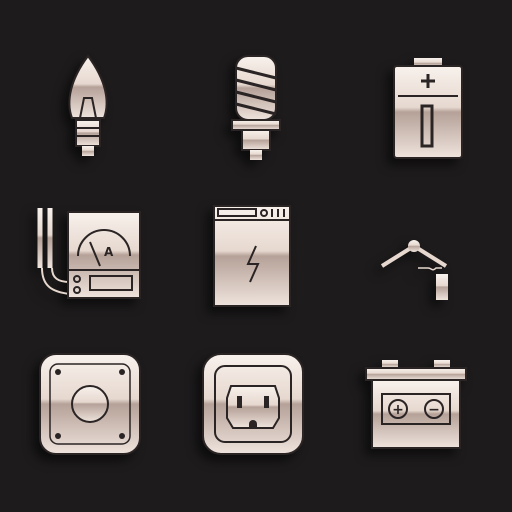 The height and width of the screenshot is (512, 512). What do you see at coordinates (398, 410) in the screenshot?
I see `plus-label: +` at bounding box center [398, 410].